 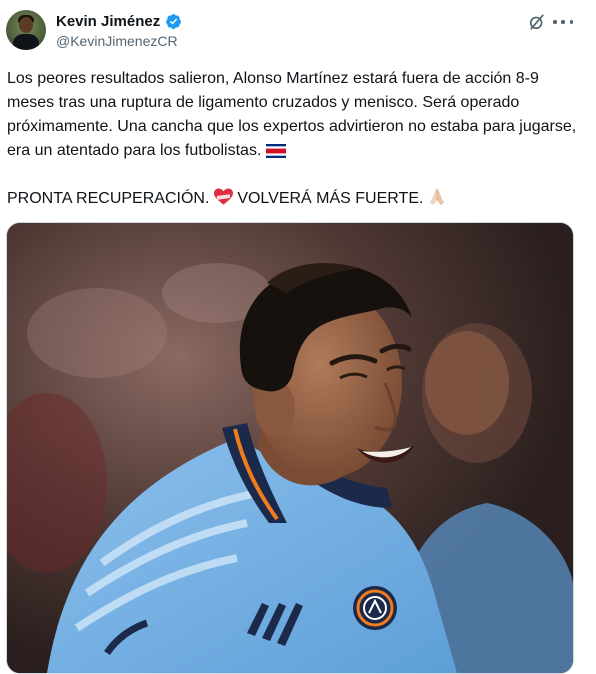 I want to click on avatar, so click(x=26, y=30).